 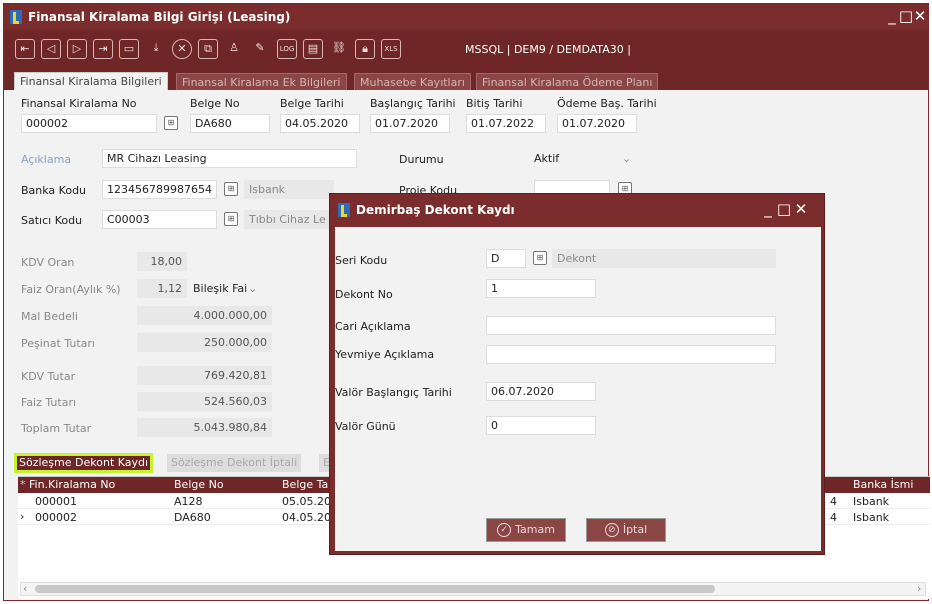 What do you see at coordinates (320, 123) in the screenshot?
I see `belge-tarihi-field: 04.05.2020` at bounding box center [320, 123].